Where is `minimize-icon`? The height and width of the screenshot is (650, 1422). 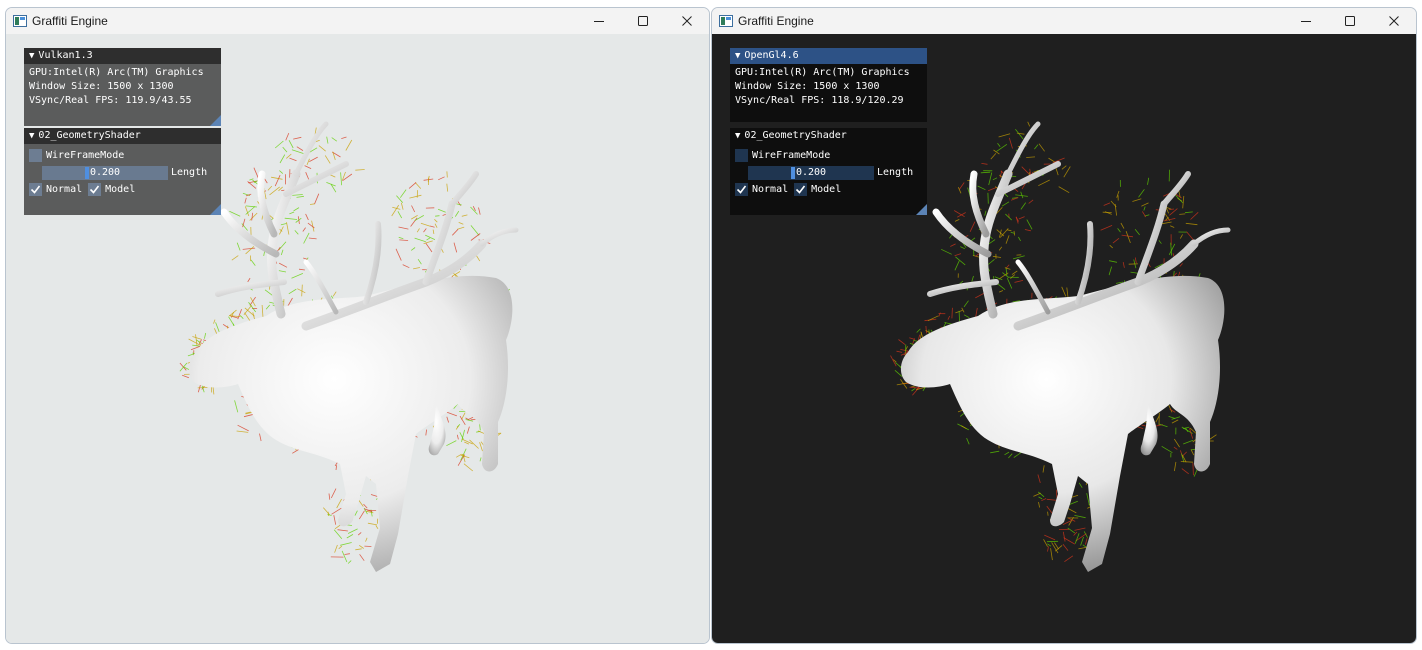
minimize-icon is located at coordinates (1306, 21).